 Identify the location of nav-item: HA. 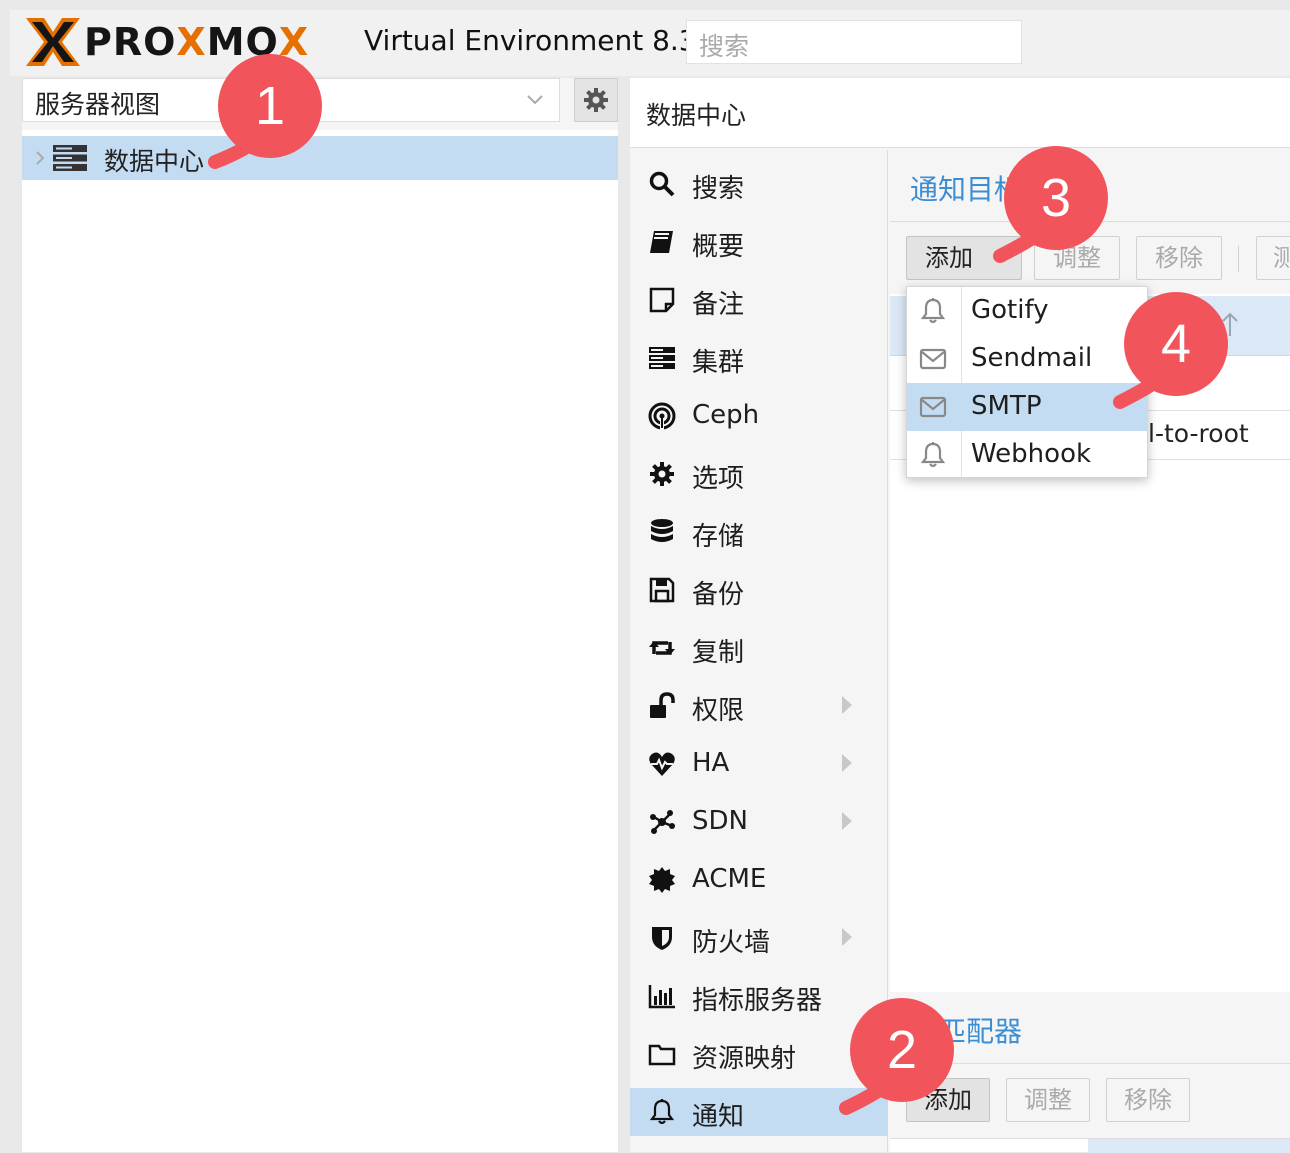
(759, 764).